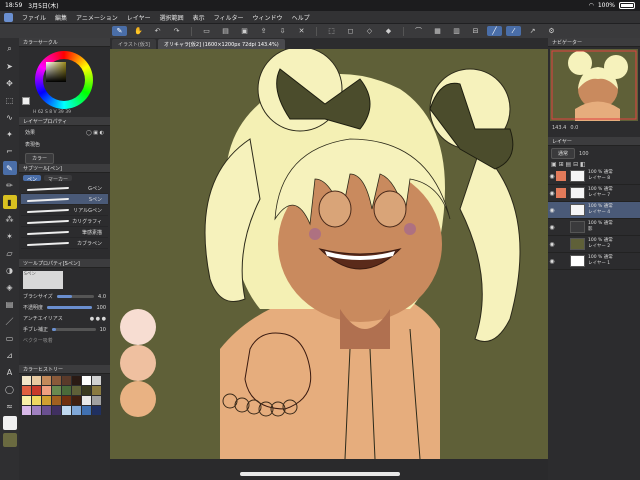 The height and width of the screenshot is (480, 640). Describe the element at coordinates (10, 253) in the screenshot. I see `eraser-icon: ▱` at that location.